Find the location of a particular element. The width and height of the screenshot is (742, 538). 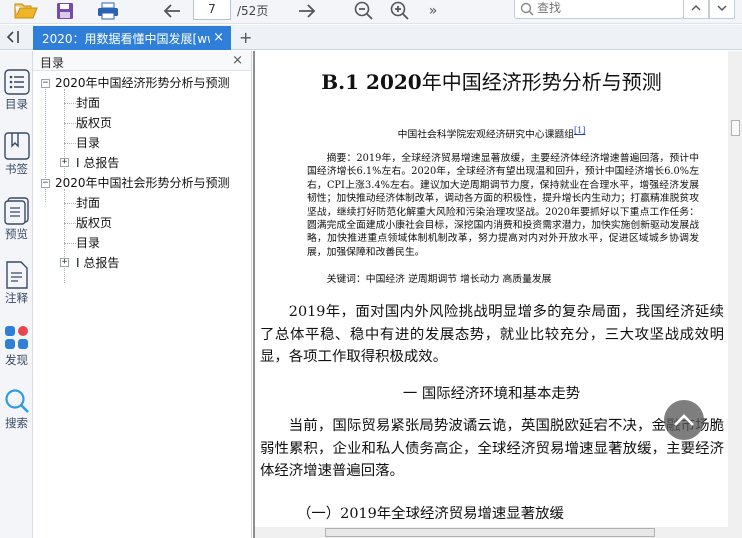

subsection-heading-1: （一）2019年全球经济贸易增速显著放缓 is located at coordinates (430, 514).